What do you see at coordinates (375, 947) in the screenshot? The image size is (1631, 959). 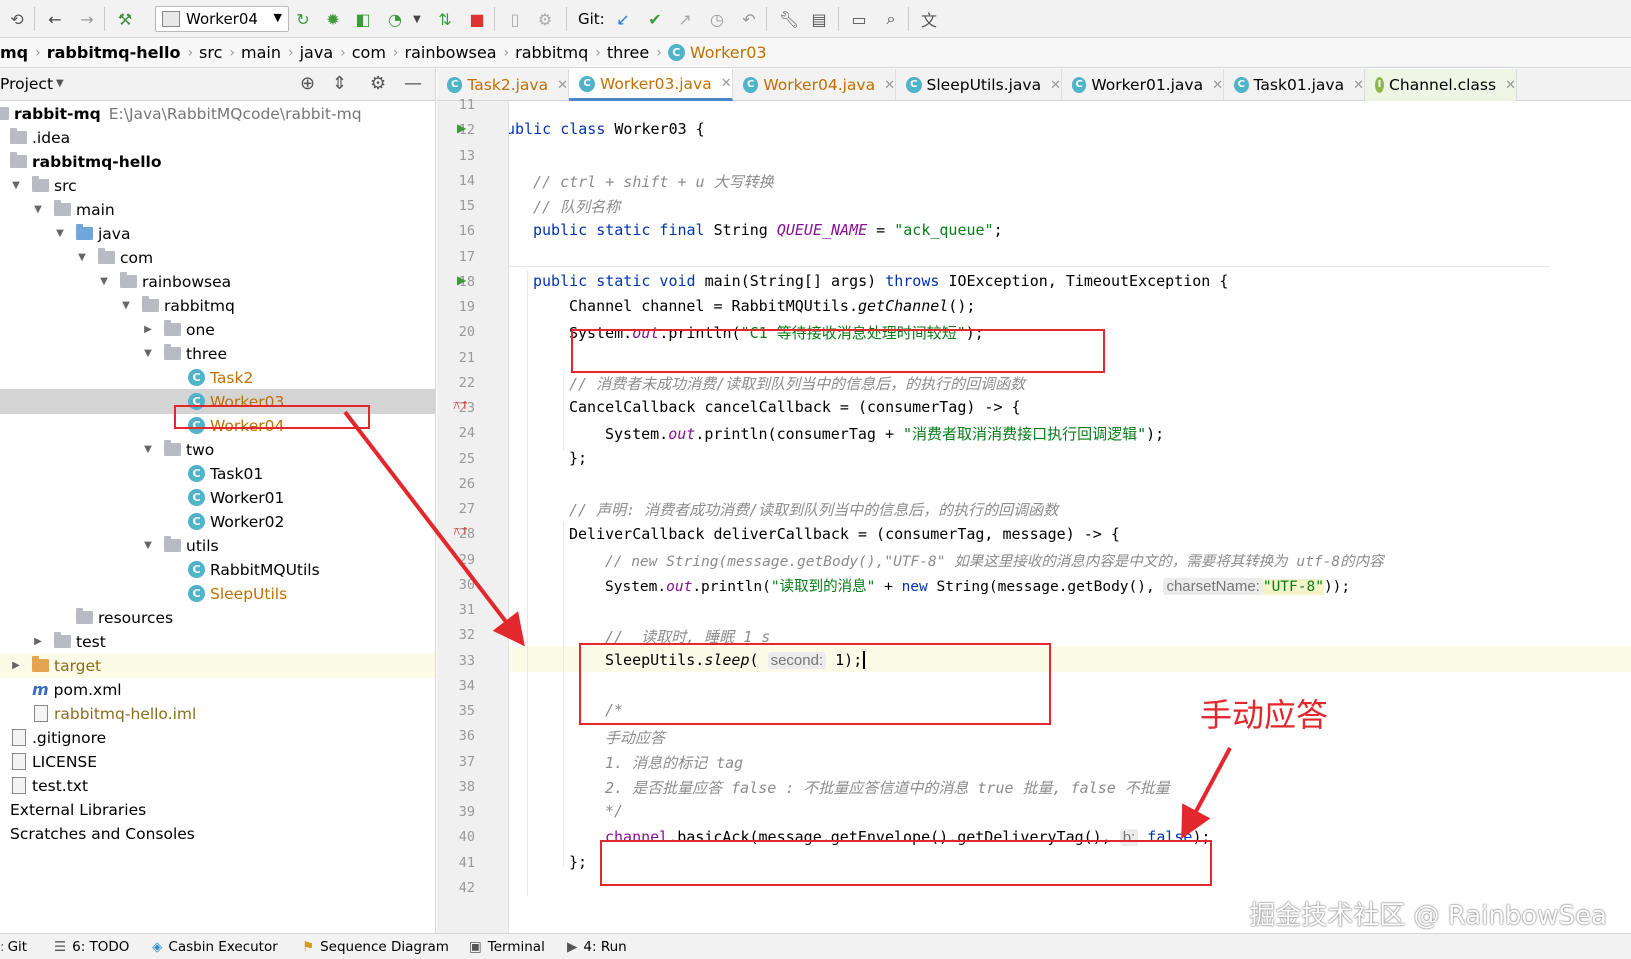 I see `tool-tab-sequence-diagram: ⚑ Sequence Diagram` at bounding box center [375, 947].